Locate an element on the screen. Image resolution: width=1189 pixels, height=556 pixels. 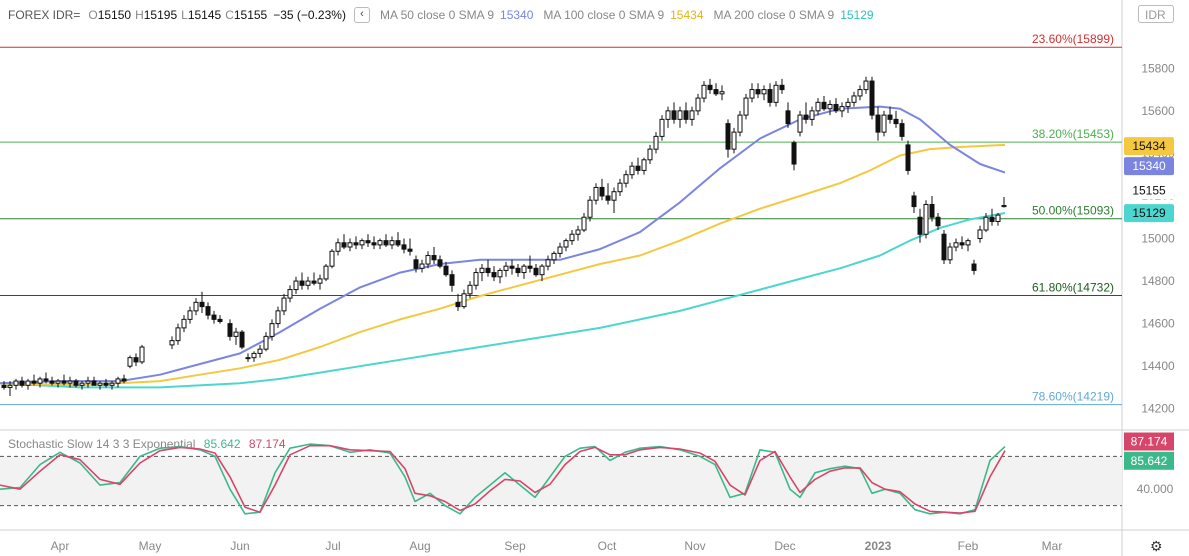
symbol-name: FOREX IDR= is located at coordinates (44, 15).